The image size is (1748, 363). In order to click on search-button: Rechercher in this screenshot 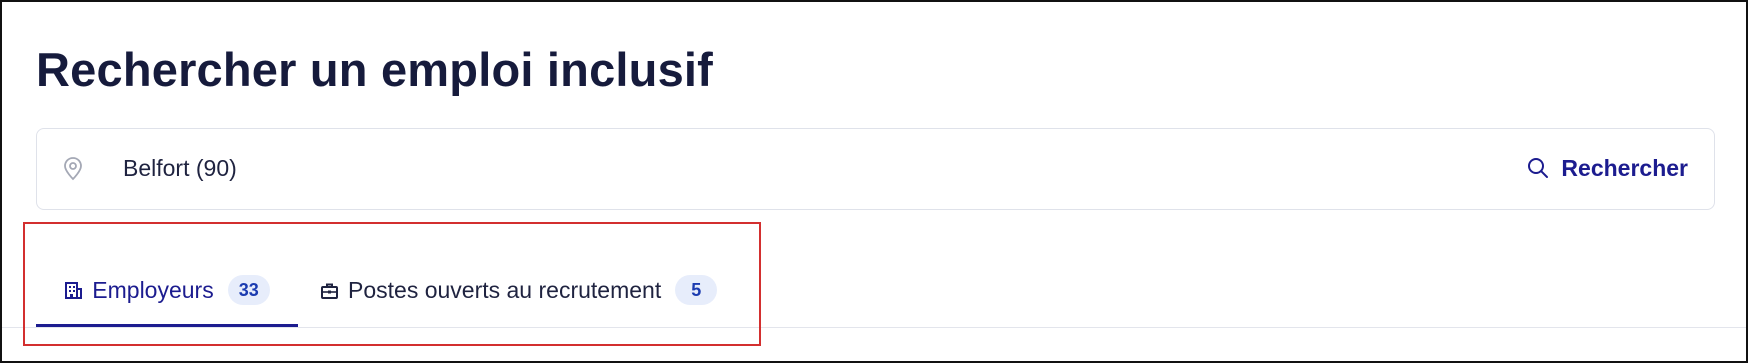, I will do `click(1607, 168)`.